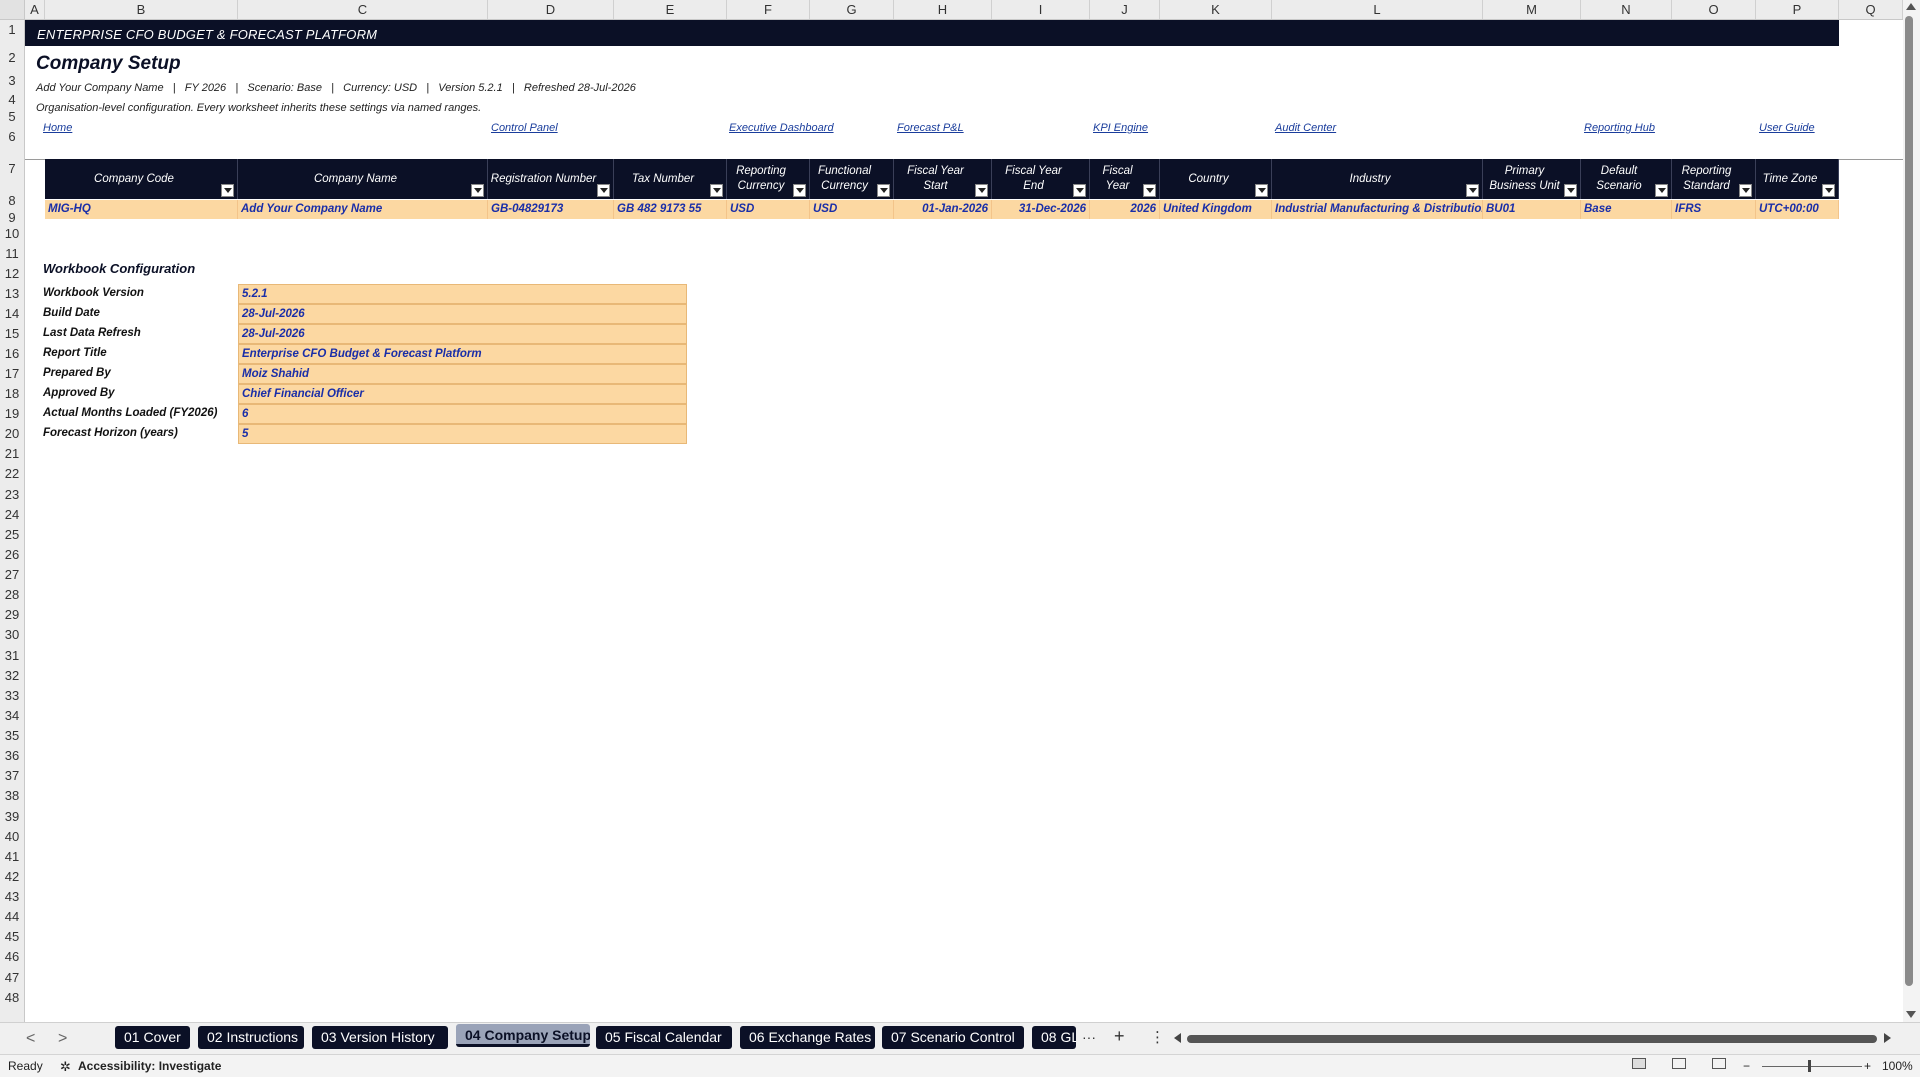 Image resolution: width=1920 pixels, height=1077 pixels. What do you see at coordinates (380, 1037) in the screenshot?
I see `sheet-tab-03-version-history: 03 Version History` at bounding box center [380, 1037].